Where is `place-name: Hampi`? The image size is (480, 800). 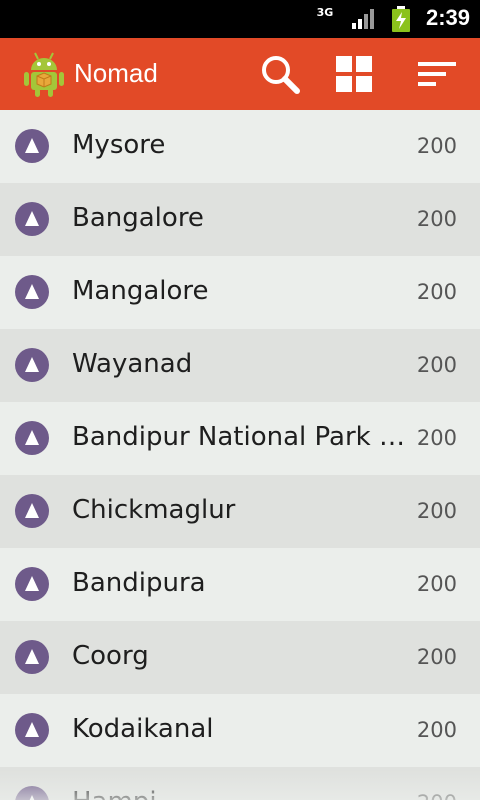
place-name: Hampi is located at coordinates (240, 793).